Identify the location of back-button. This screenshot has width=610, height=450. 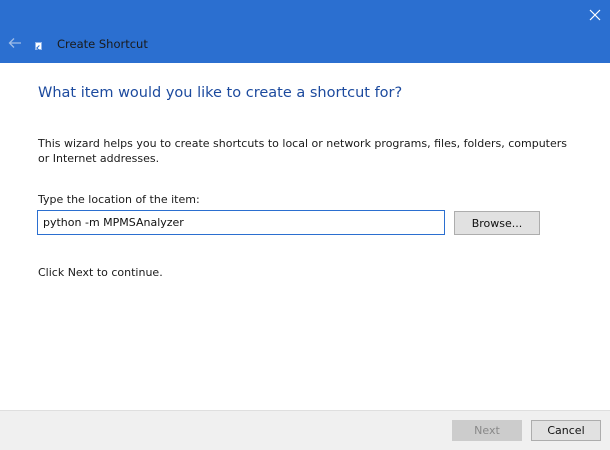
(15, 43).